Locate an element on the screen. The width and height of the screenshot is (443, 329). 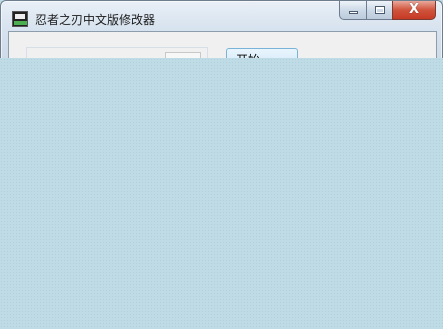
app-icon is located at coordinates (20, 19).